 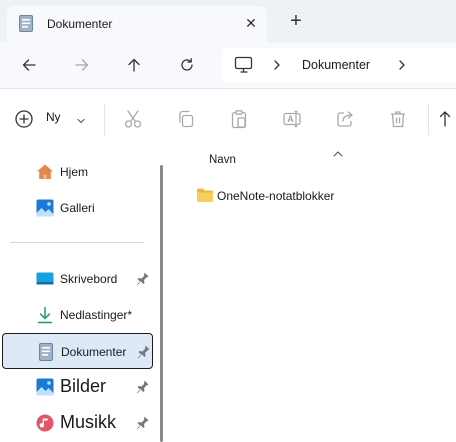 I want to click on navigation-bar: Dokumenter, so click(x=228, y=65).